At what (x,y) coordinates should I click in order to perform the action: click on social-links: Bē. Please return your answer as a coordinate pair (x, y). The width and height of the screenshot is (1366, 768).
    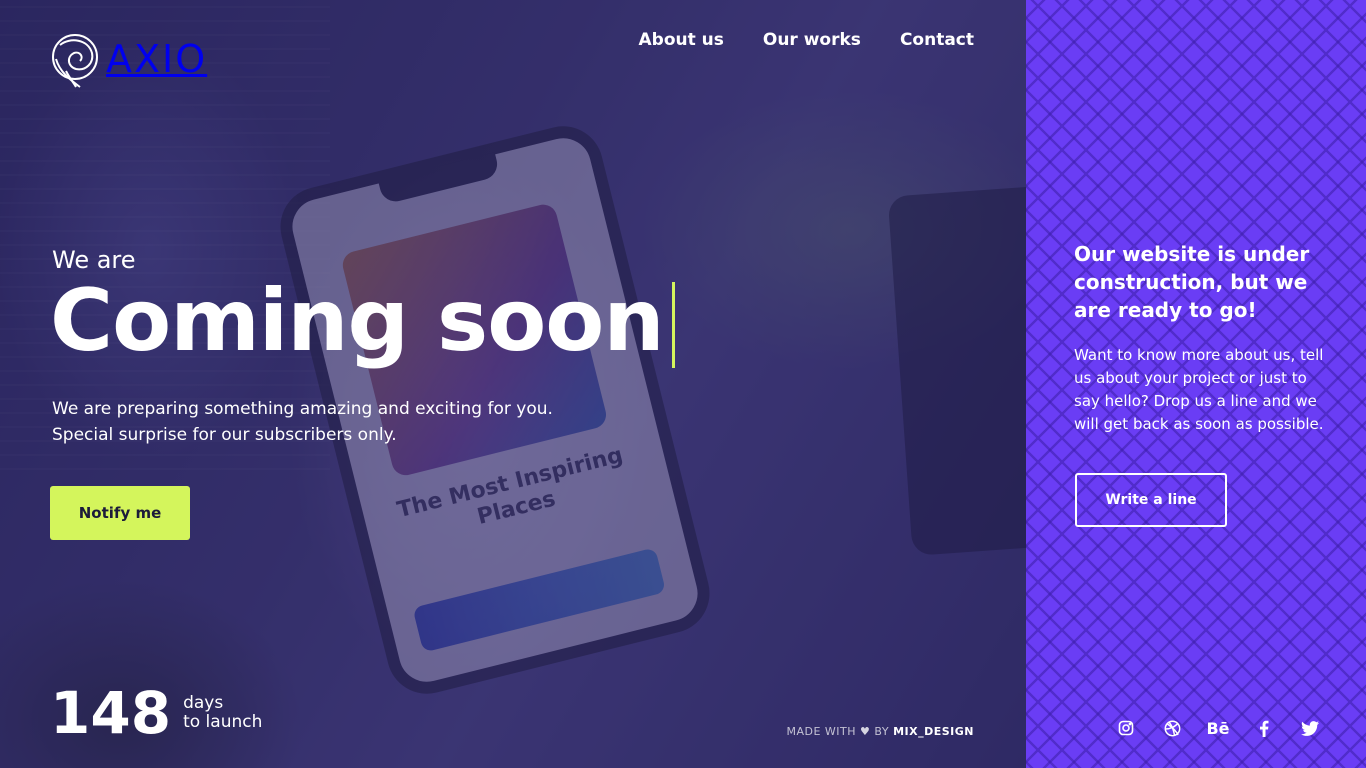
    Looking at the image, I should click on (1218, 728).